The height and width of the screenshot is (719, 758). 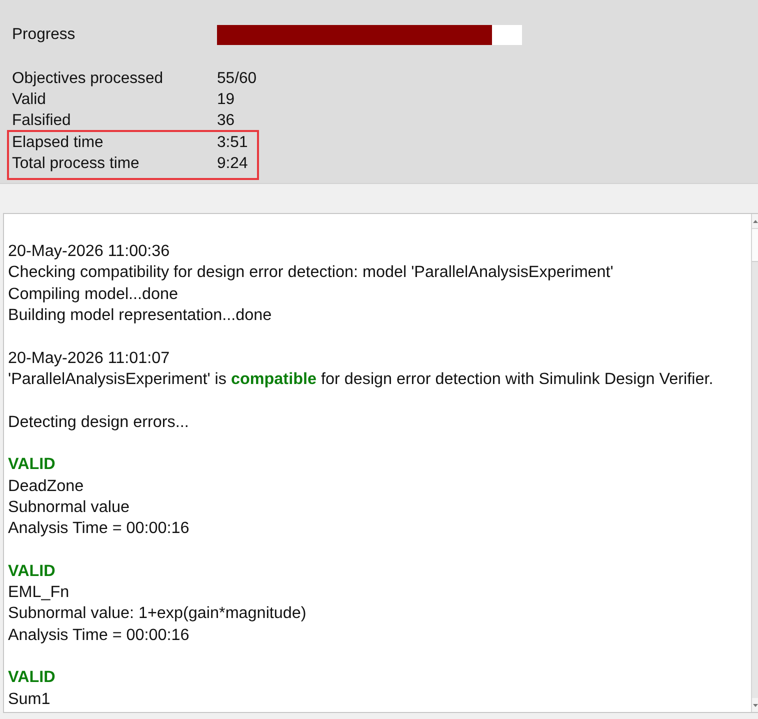 I want to click on scrollbar-thumb, so click(x=755, y=245).